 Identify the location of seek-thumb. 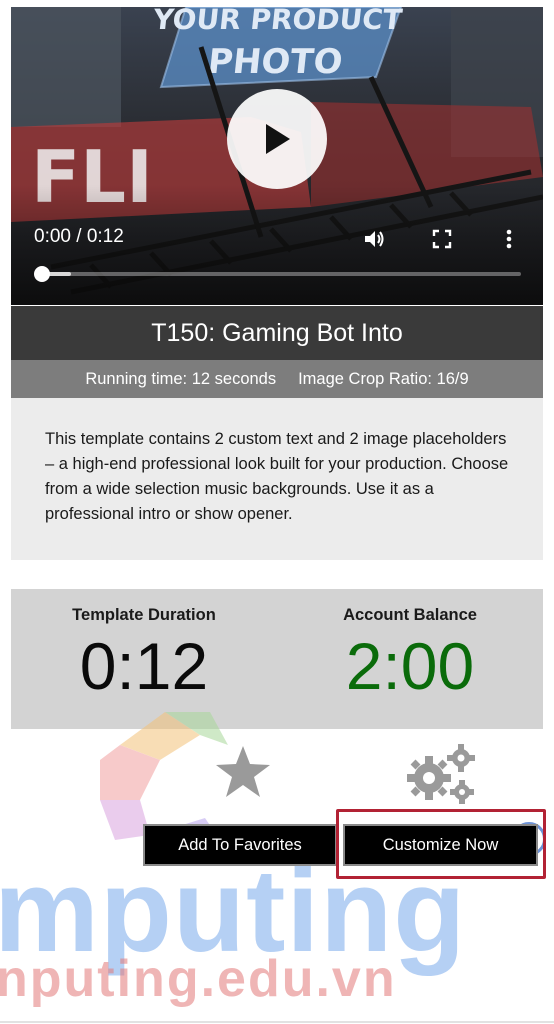
(42, 274).